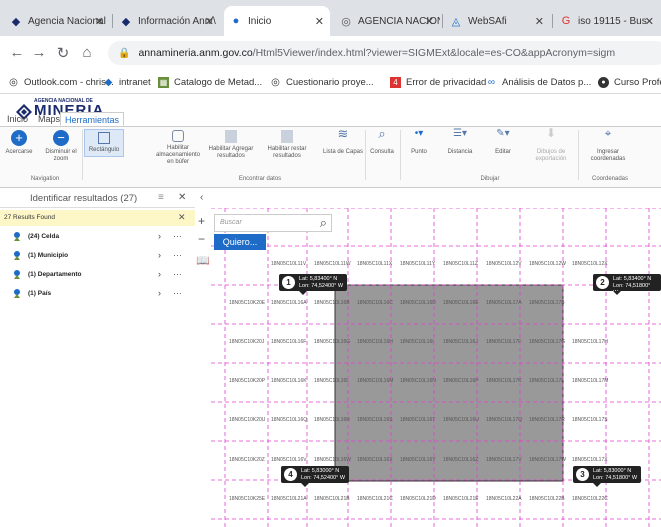 This screenshot has width=661, height=527. Describe the element at coordinates (607, 476) in the screenshot. I see `coordinate-callout: 3 Lat: 5,83000° N Lon: 74,51800° W` at that location.